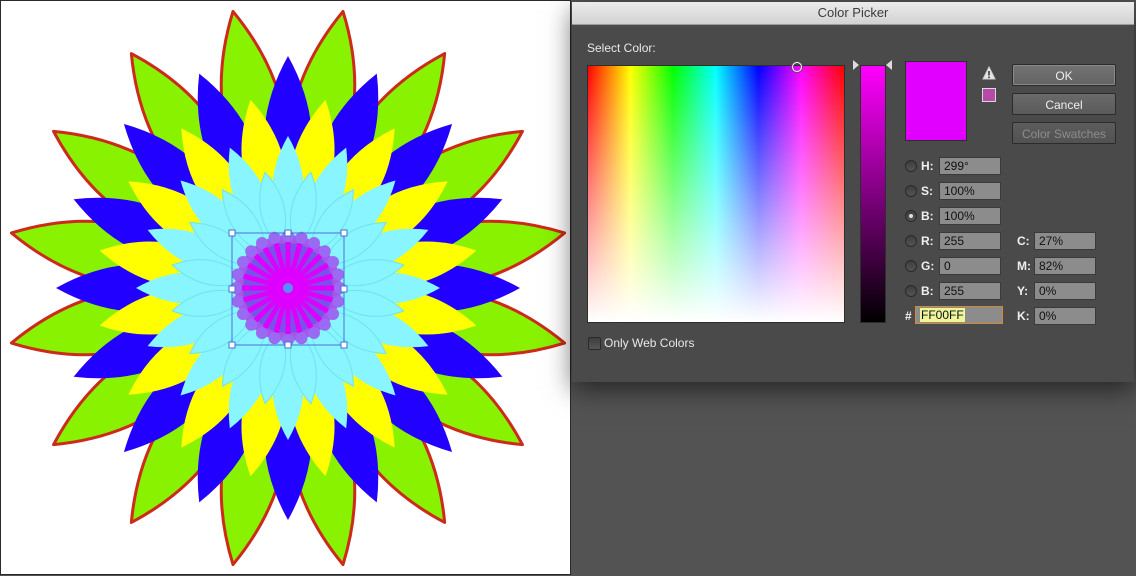 The height and width of the screenshot is (576, 1136). What do you see at coordinates (928, 266) in the screenshot?
I see `green-label: G:` at bounding box center [928, 266].